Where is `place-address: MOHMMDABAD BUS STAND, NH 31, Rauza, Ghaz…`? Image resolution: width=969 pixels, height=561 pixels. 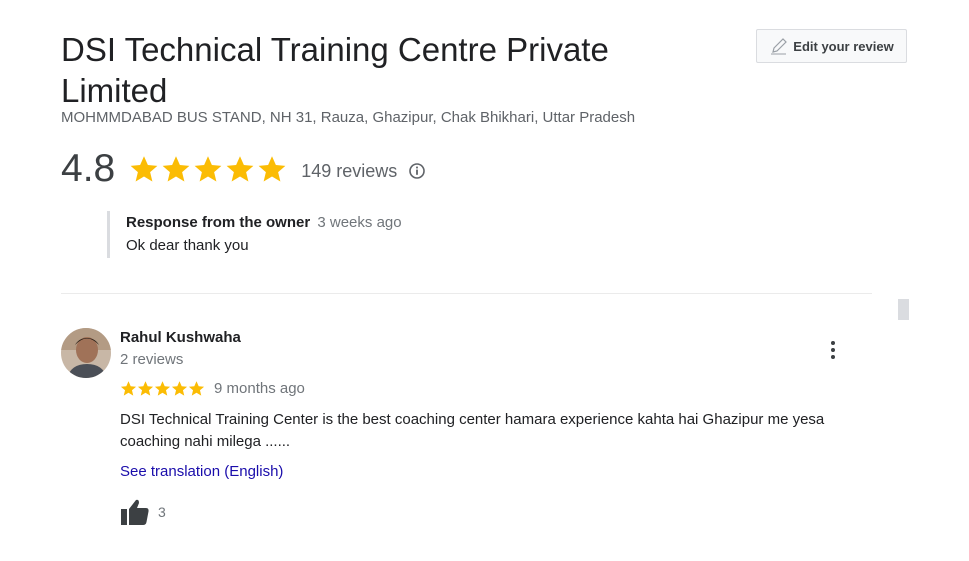 place-address: MOHMMDABAD BUS STAND, NH 31, Rauza, Ghaz… is located at coordinates (348, 117).